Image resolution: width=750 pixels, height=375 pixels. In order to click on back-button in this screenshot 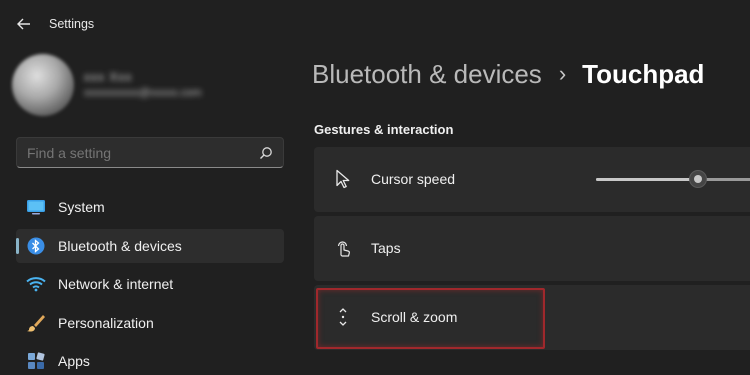, I will do `click(24, 24)`.